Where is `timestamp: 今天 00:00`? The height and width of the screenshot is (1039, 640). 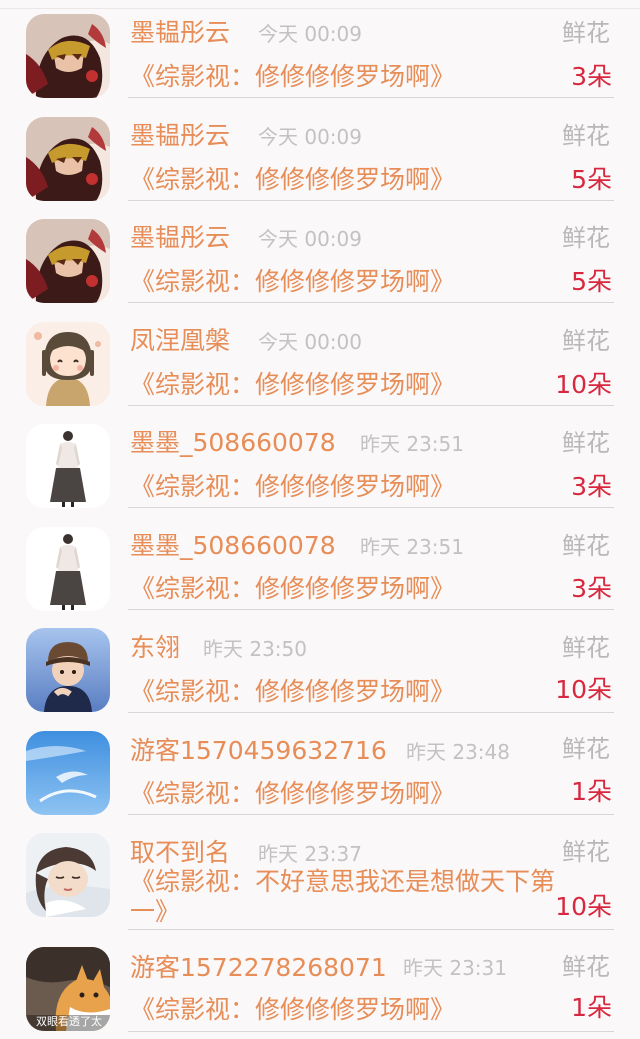
timestamp: 今天 00:00 is located at coordinates (310, 342).